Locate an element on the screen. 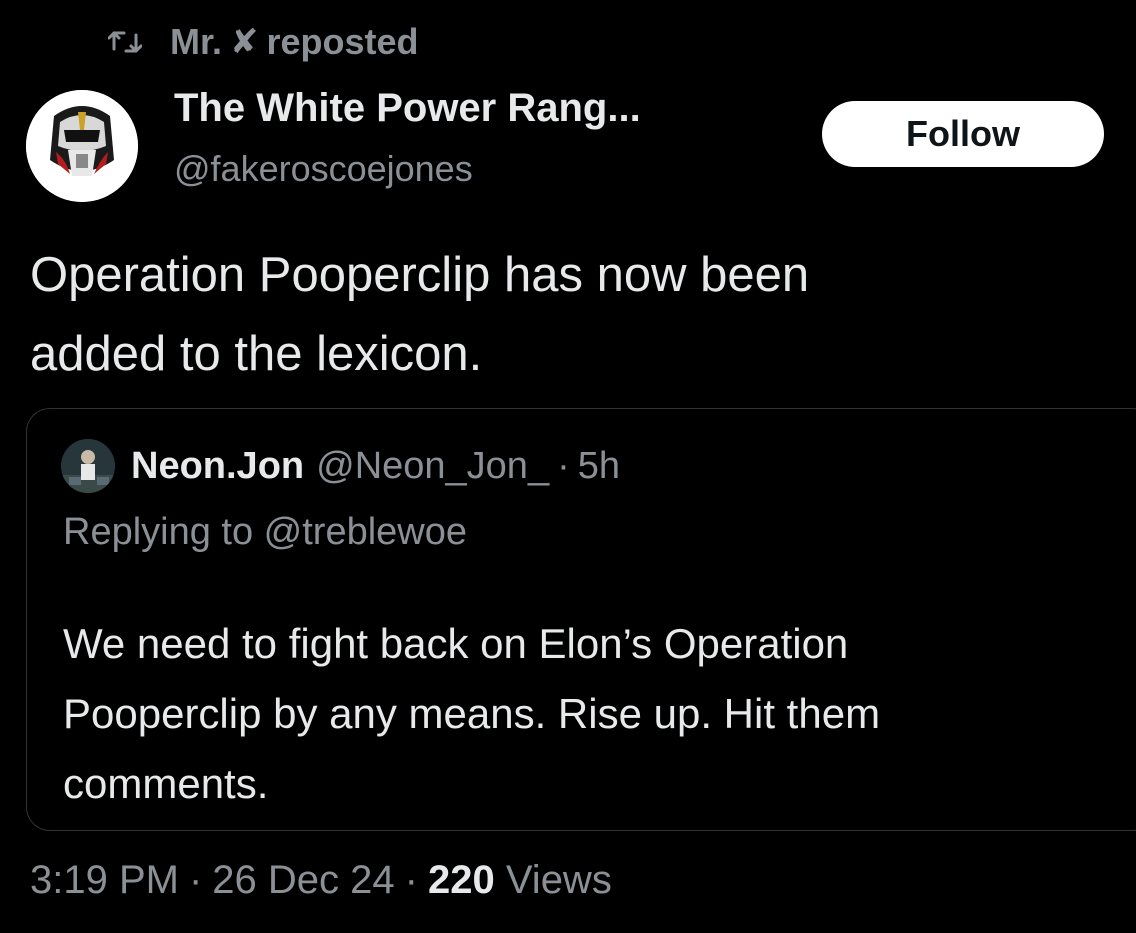 This screenshot has height=933, width=1136. tweet-line: added to the lexicon. is located at coordinates (256, 354).